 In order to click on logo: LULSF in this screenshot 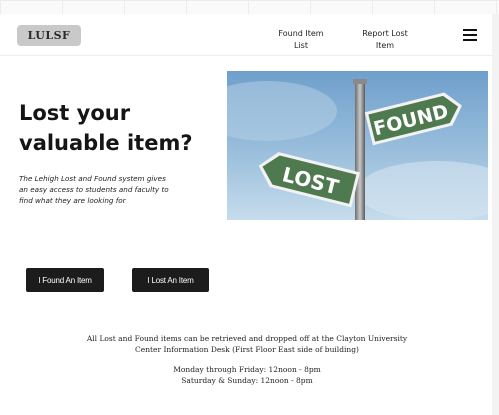, I will do `click(49, 35)`.